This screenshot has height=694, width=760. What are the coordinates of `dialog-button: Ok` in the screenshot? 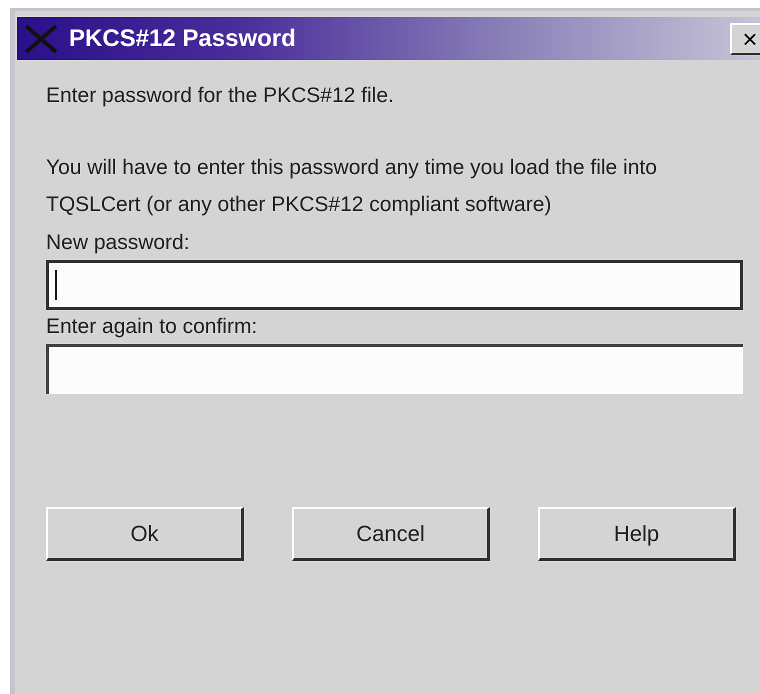 It's located at (145, 534).